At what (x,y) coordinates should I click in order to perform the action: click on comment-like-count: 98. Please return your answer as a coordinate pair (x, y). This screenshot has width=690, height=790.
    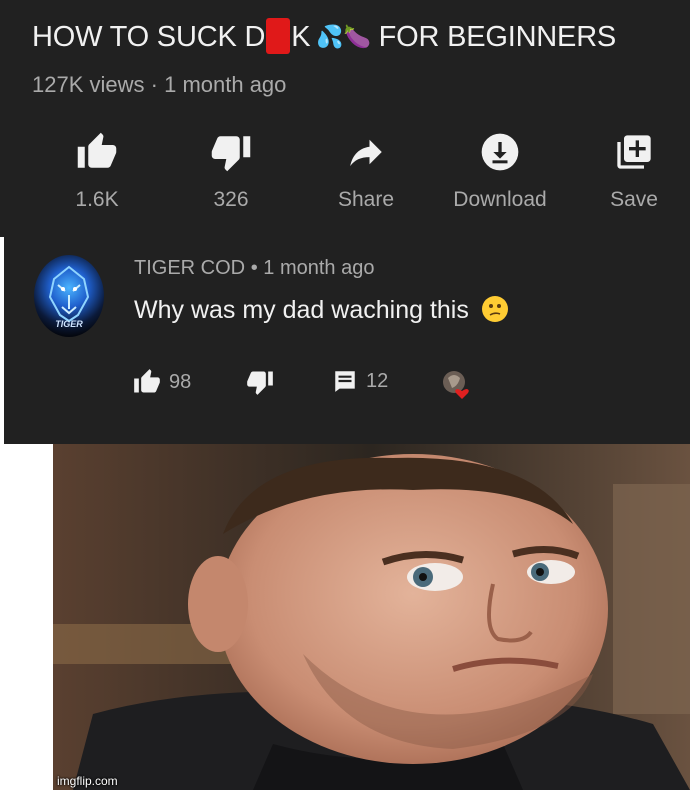
    Looking at the image, I should click on (180, 381).